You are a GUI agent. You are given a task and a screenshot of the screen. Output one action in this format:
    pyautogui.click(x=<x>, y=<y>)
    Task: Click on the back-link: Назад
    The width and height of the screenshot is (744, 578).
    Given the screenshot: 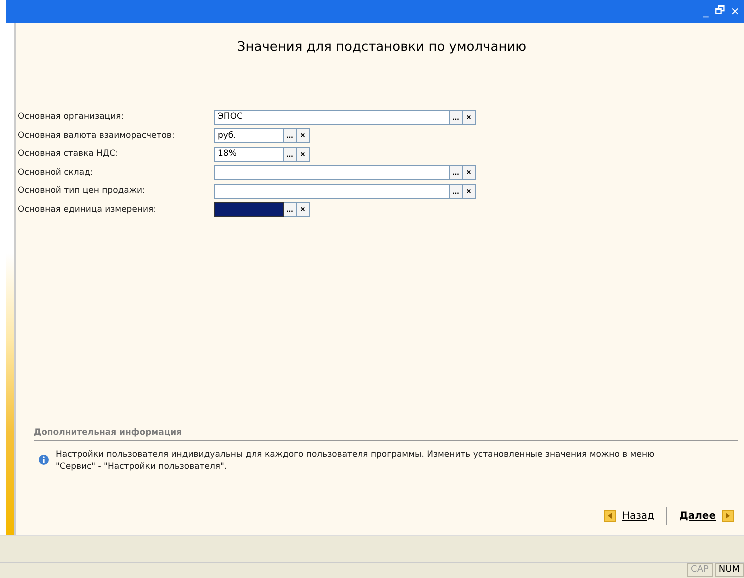 What is the action you would take?
    pyautogui.click(x=638, y=516)
    